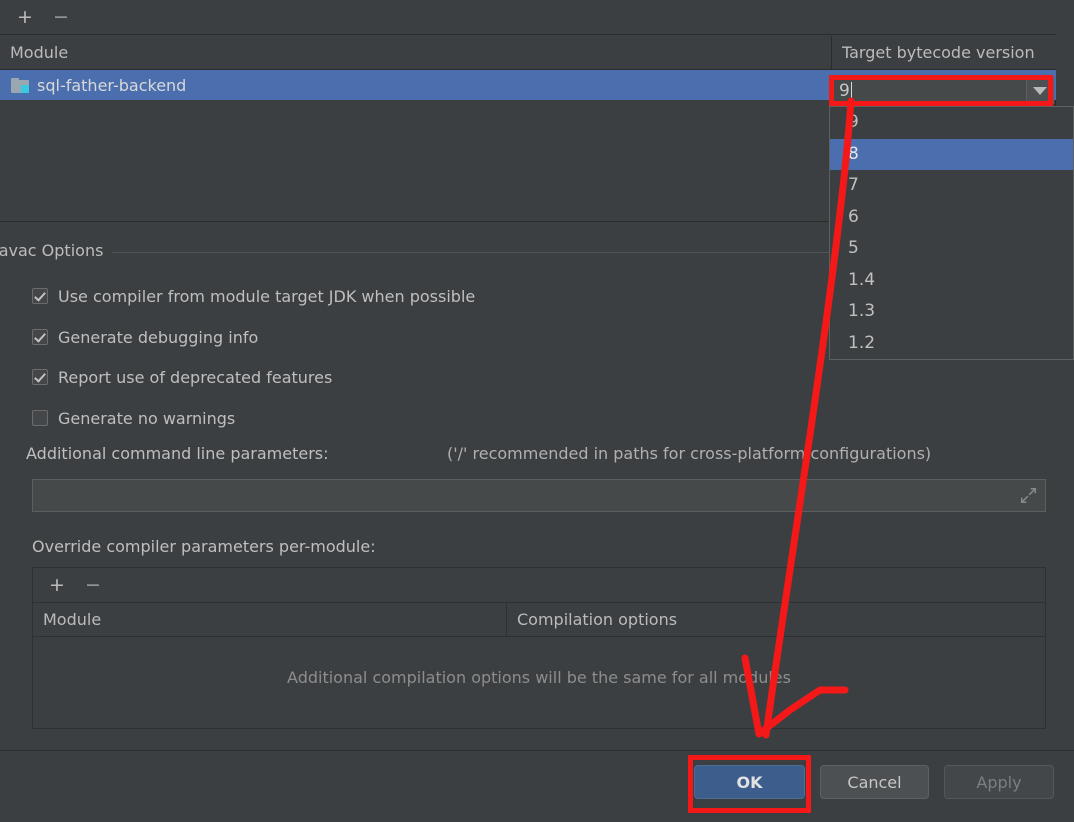 The image size is (1074, 822). I want to click on additional-params-label: Additional command line parameters:, so click(177, 453).